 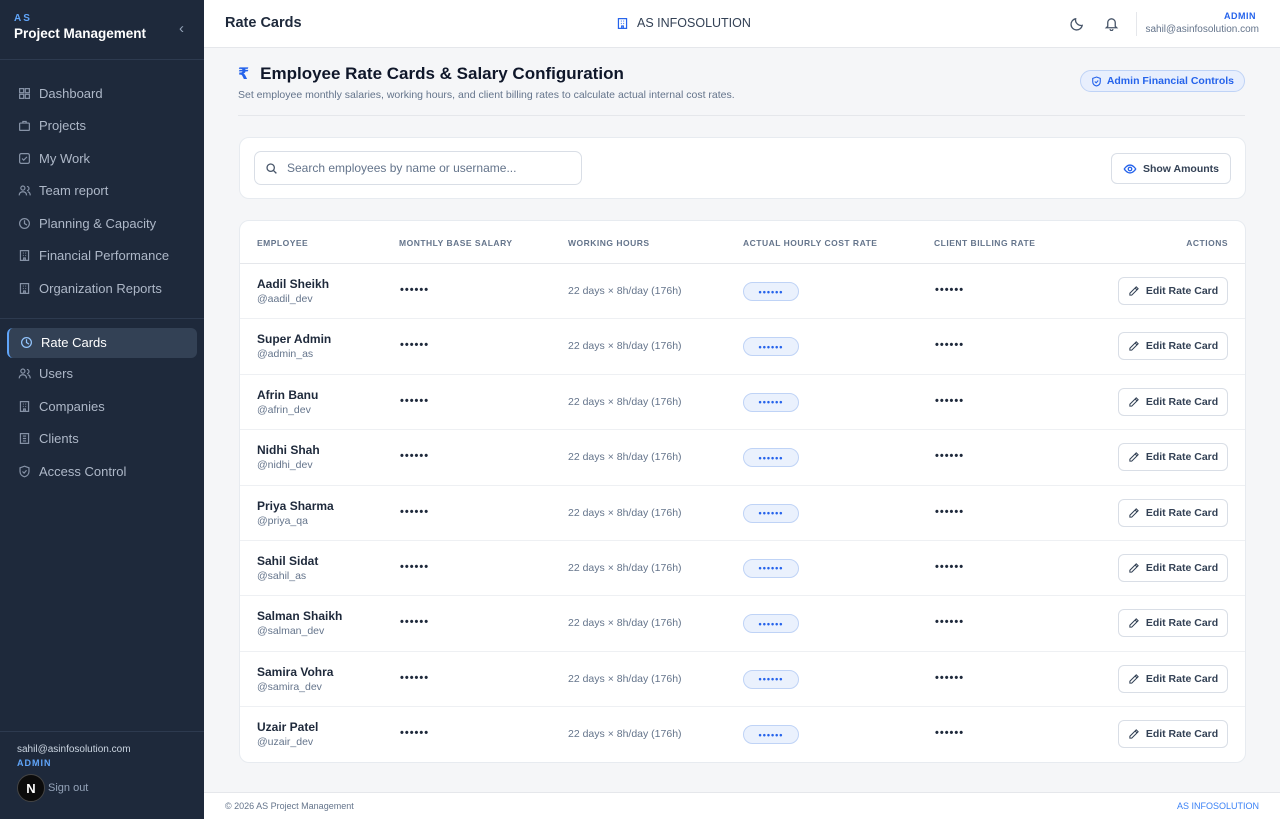 What do you see at coordinates (244, 74) in the screenshot?
I see `rupee-icon: ₹` at bounding box center [244, 74].